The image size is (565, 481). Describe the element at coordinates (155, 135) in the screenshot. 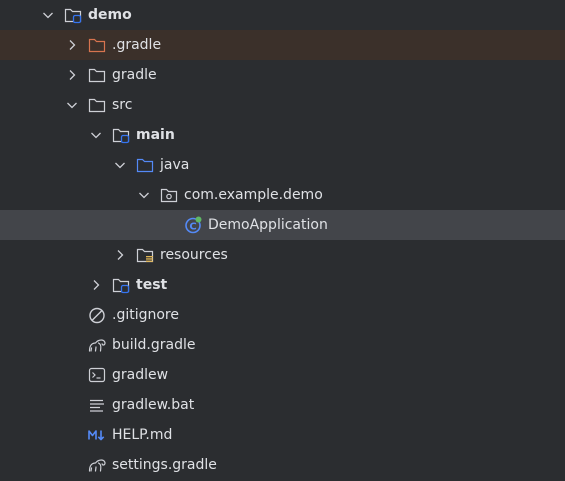

I see `tree-label-main: main` at that location.